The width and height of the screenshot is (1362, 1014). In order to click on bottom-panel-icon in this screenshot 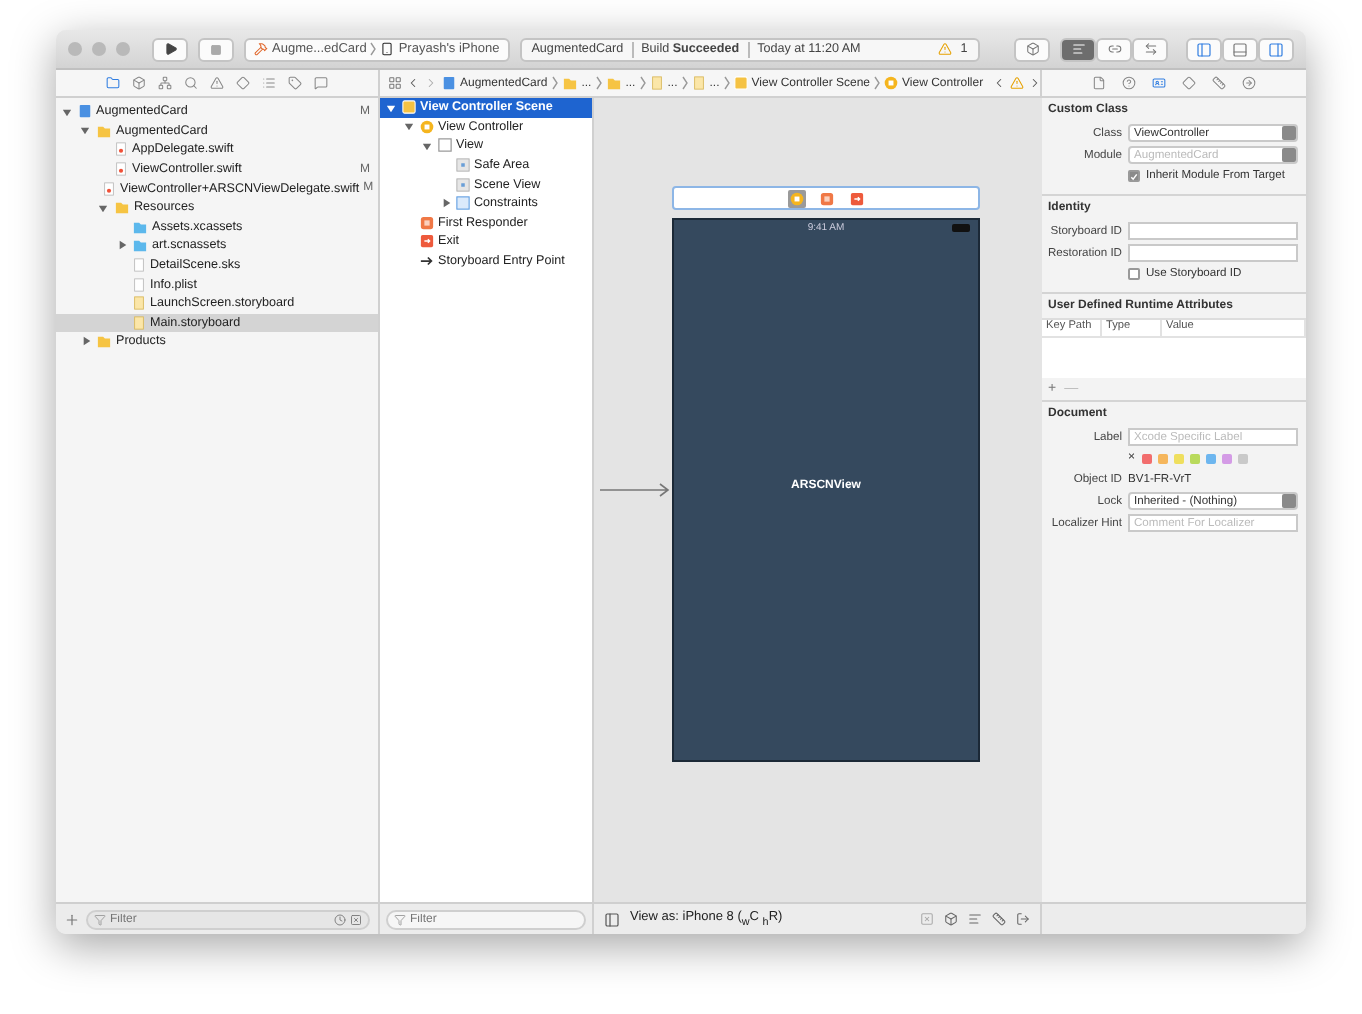, I will do `click(1240, 49)`.